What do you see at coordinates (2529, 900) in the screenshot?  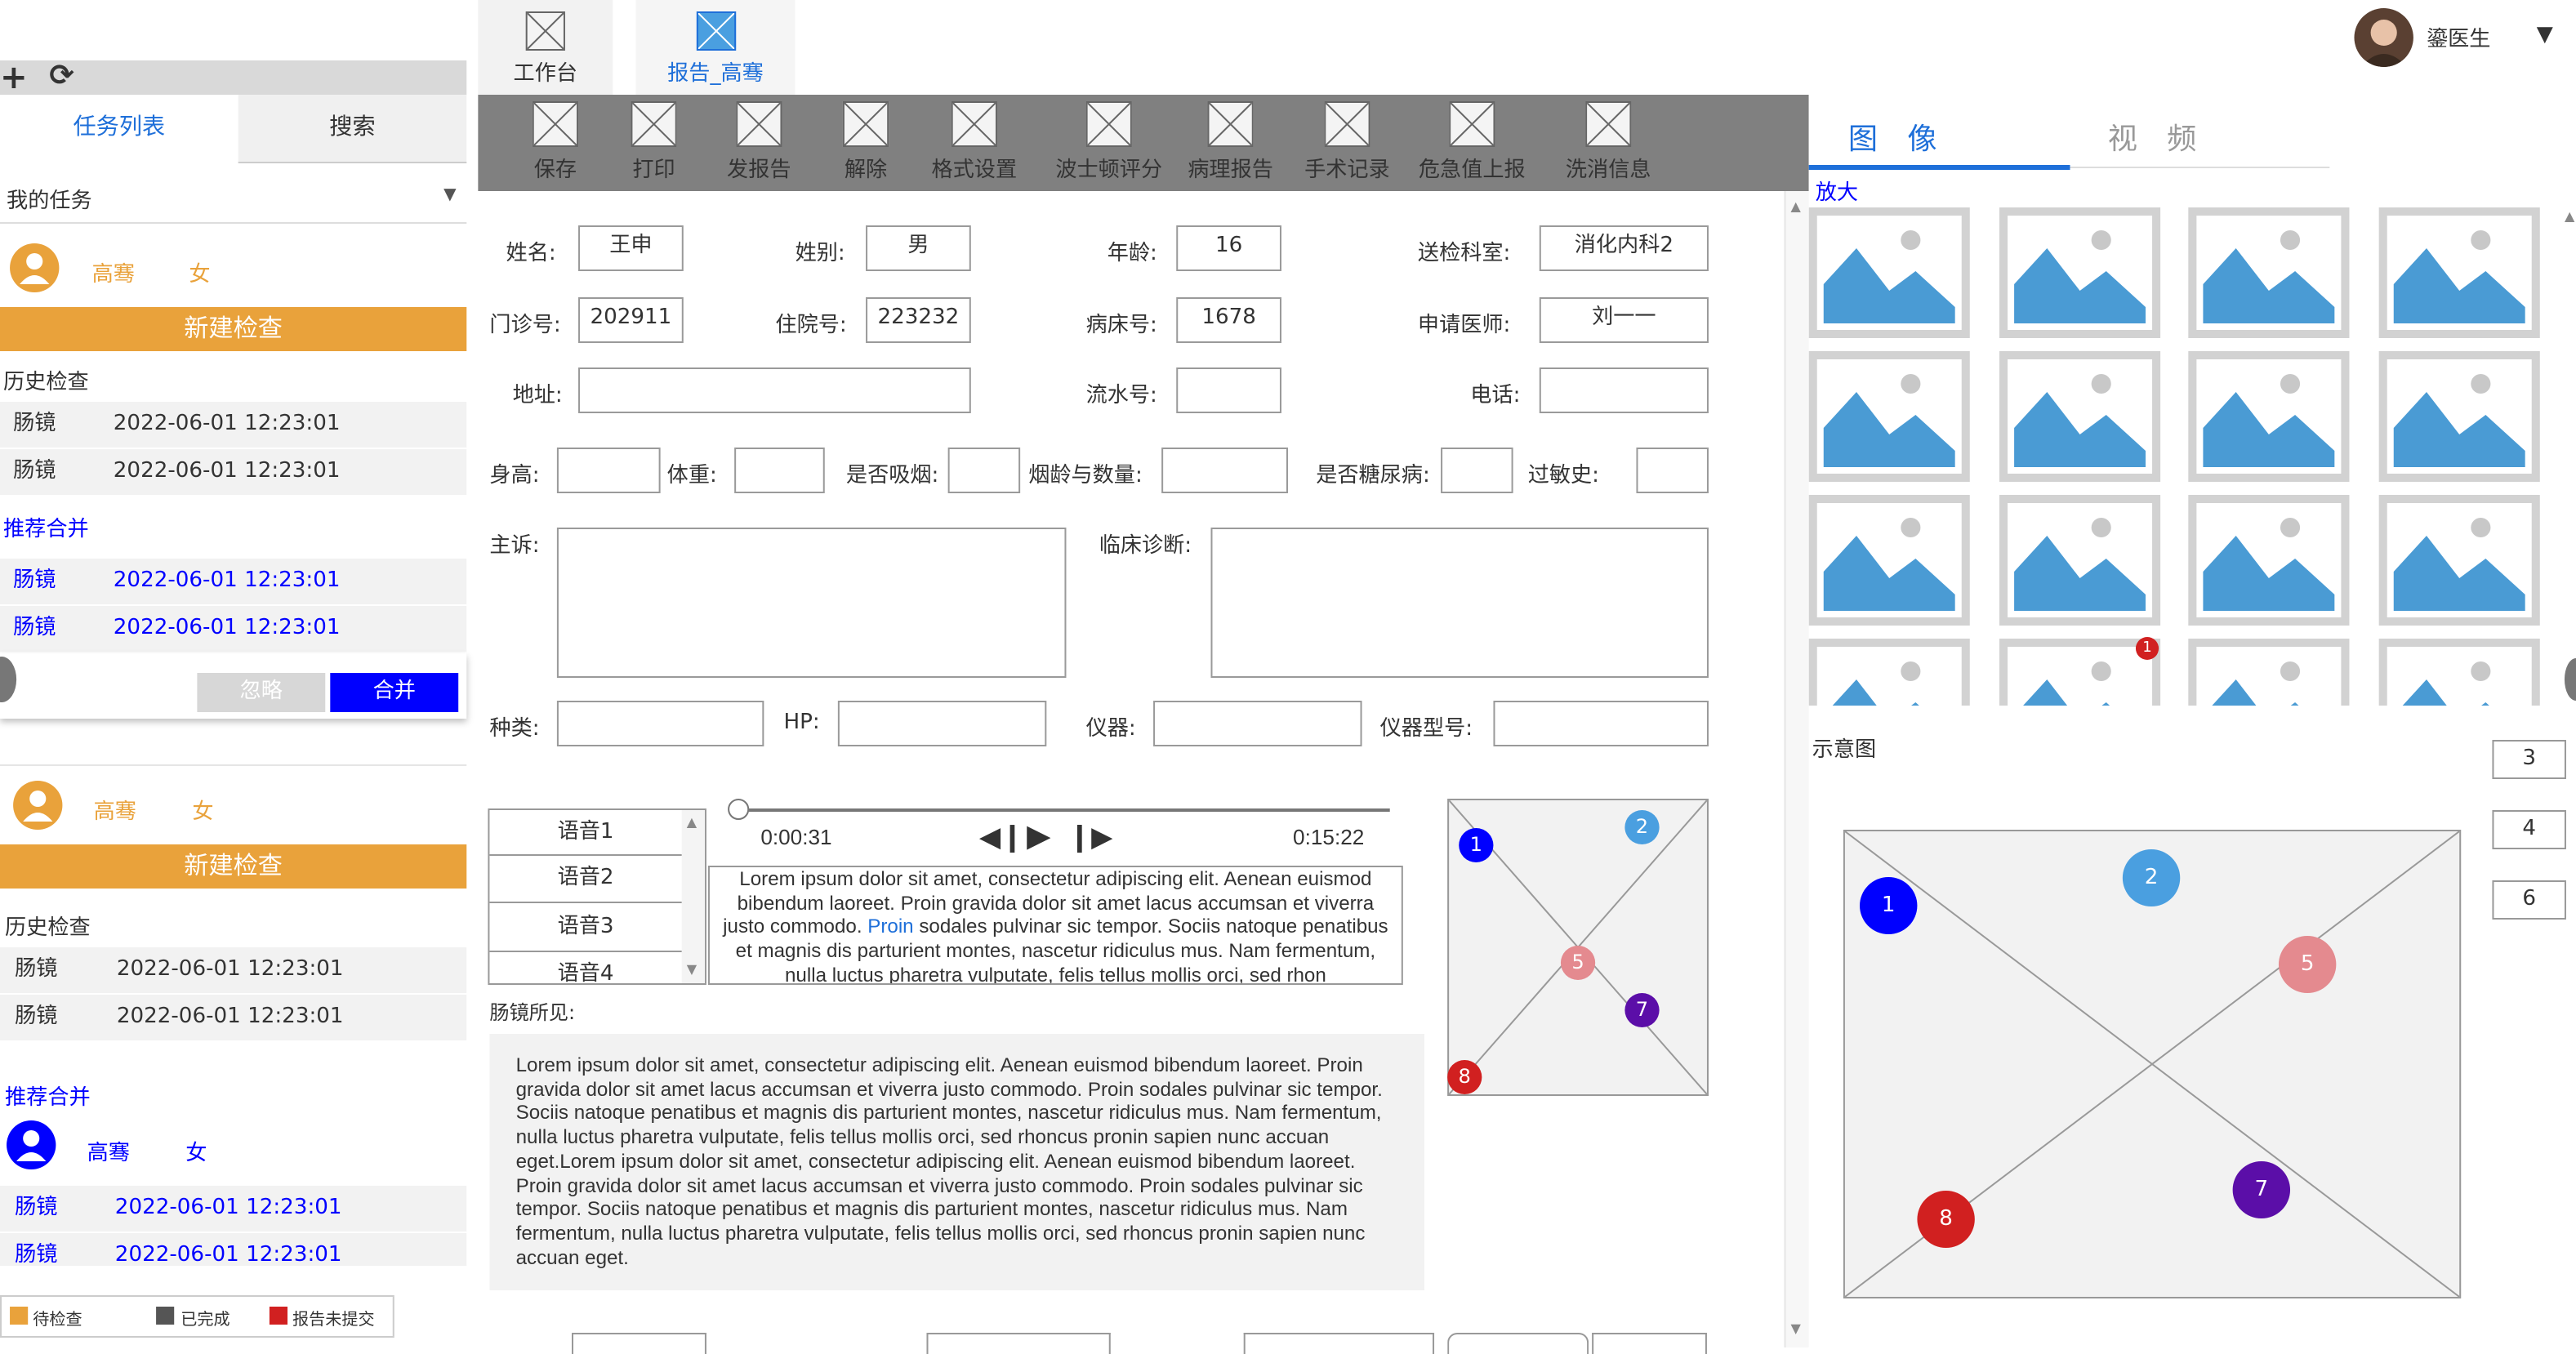 I see `side-number: 6` at bounding box center [2529, 900].